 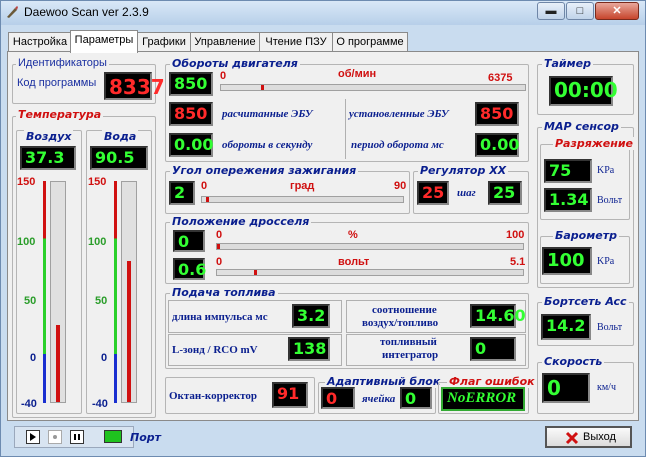 What do you see at coordinates (134, 86) in the screenshot?
I see `program-code-value: 8337` at bounding box center [134, 86].